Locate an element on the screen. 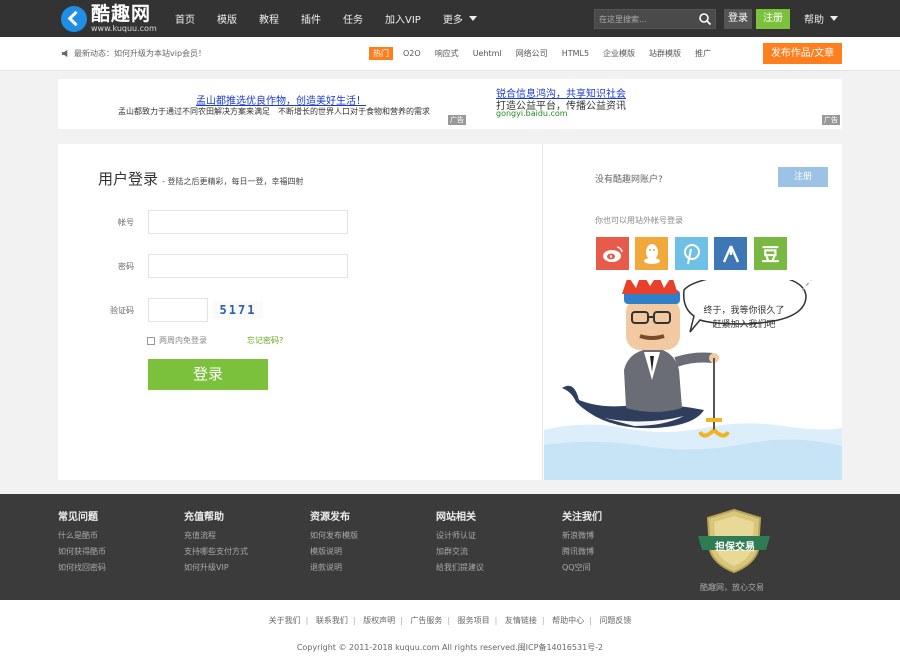 This screenshot has width=900, height=668. link-contact: 联系我们 is located at coordinates (332, 620).